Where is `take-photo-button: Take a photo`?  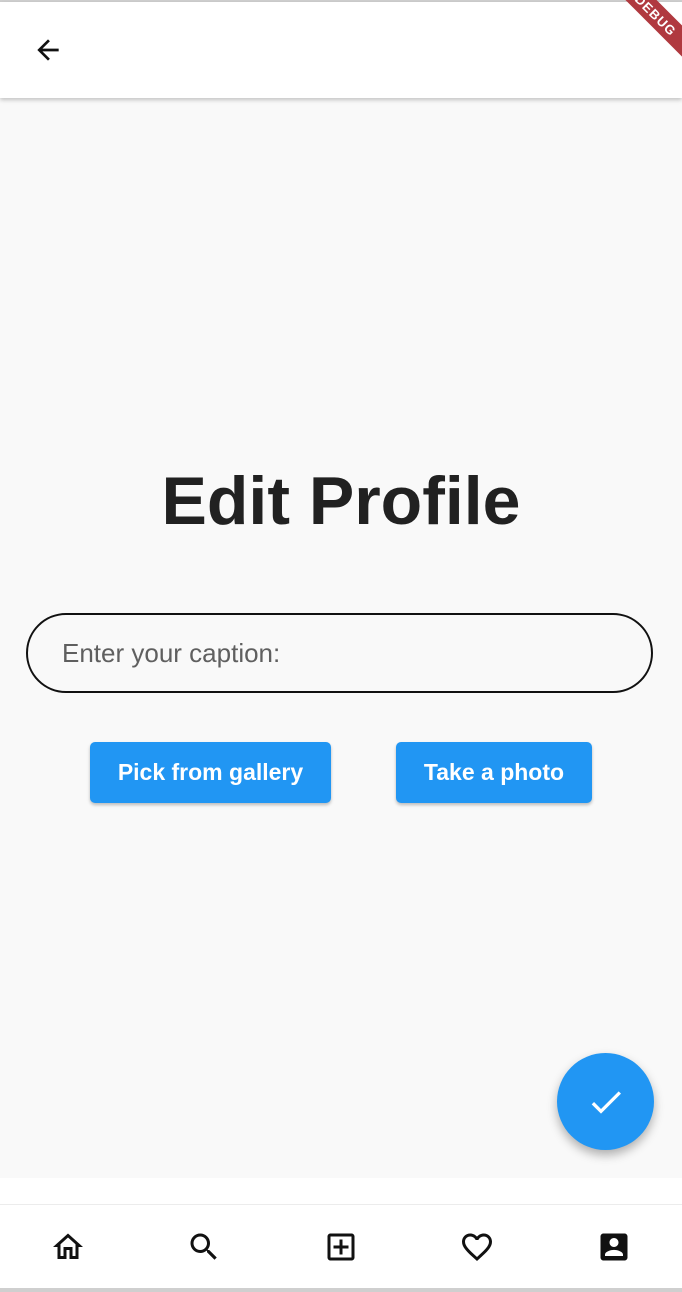 take-photo-button: Take a photo is located at coordinates (494, 772).